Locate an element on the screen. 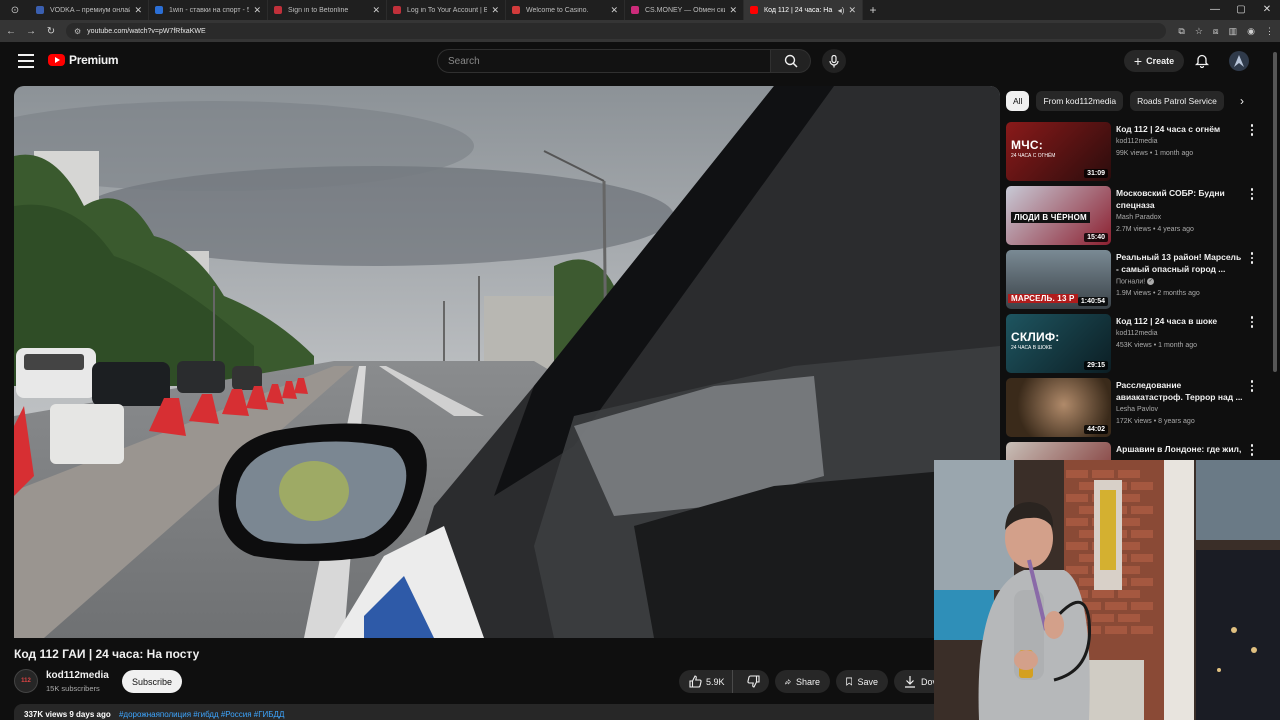  reload-icon: ↻ is located at coordinates (51, 31).